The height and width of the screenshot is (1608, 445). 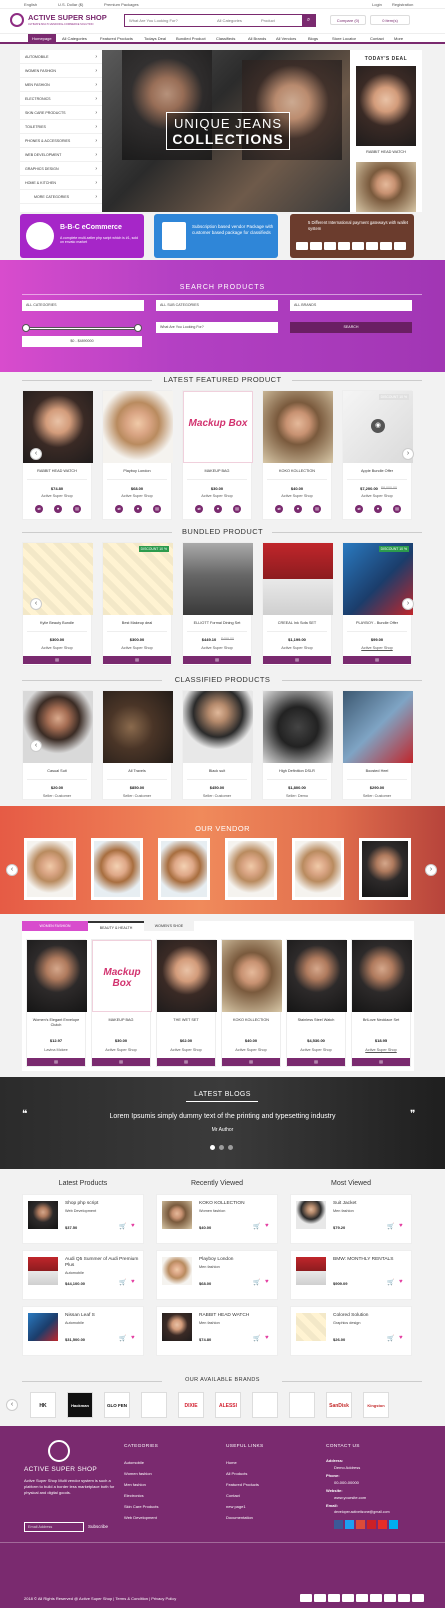 I want to click on product-image: Mackup Box, so click(x=122, y=976).